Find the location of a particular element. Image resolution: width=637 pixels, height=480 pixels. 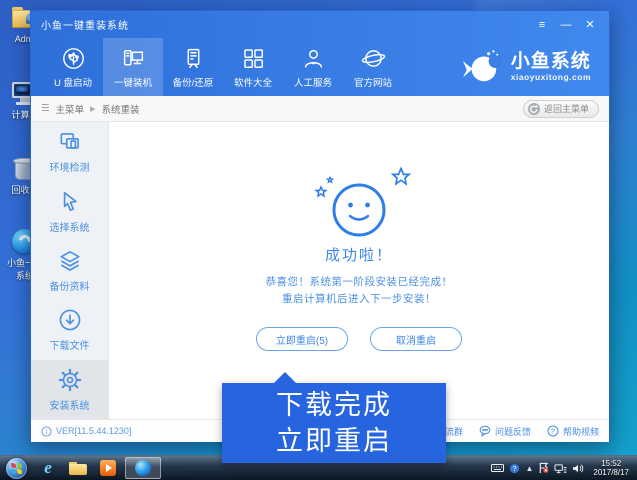

server-icon is located at coordinates (193, 58).